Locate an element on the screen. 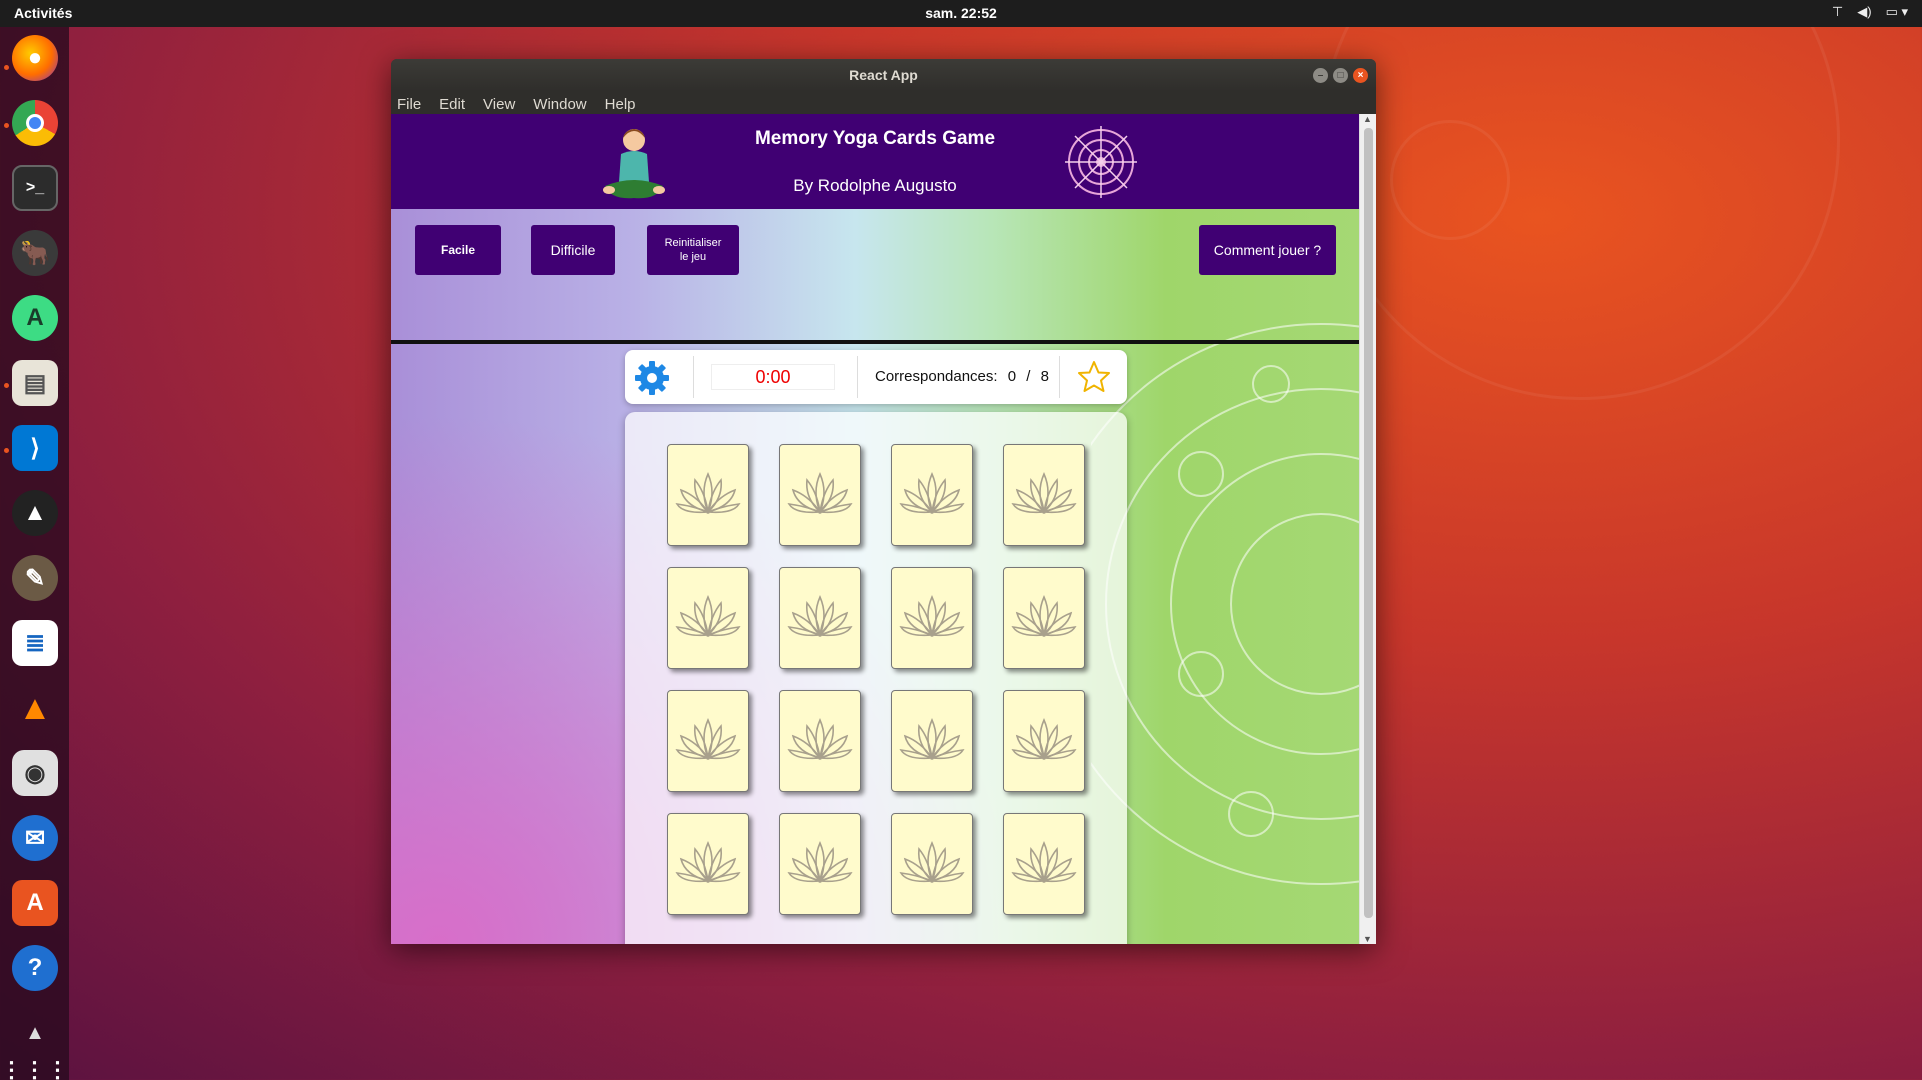 The width and height of the screenshot is (1922, 1080). matches-label: Correspondances: is located at coordinates (936, 376).